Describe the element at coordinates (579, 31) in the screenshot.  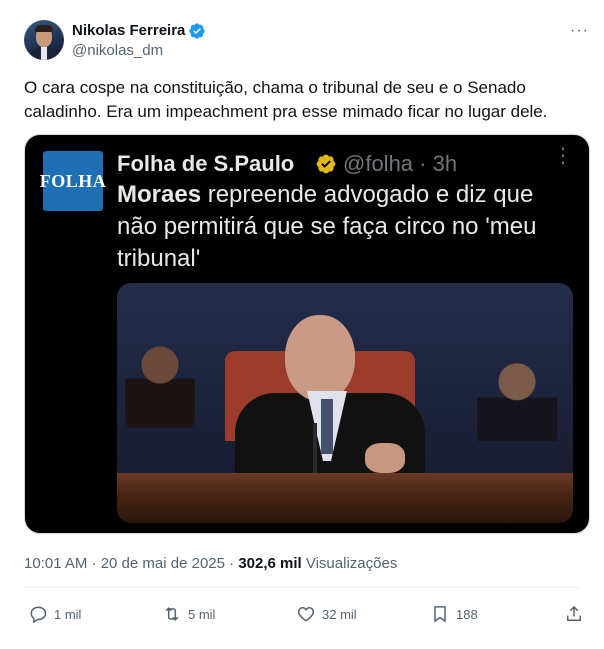
I see `more-options-icon: ···` at that location.